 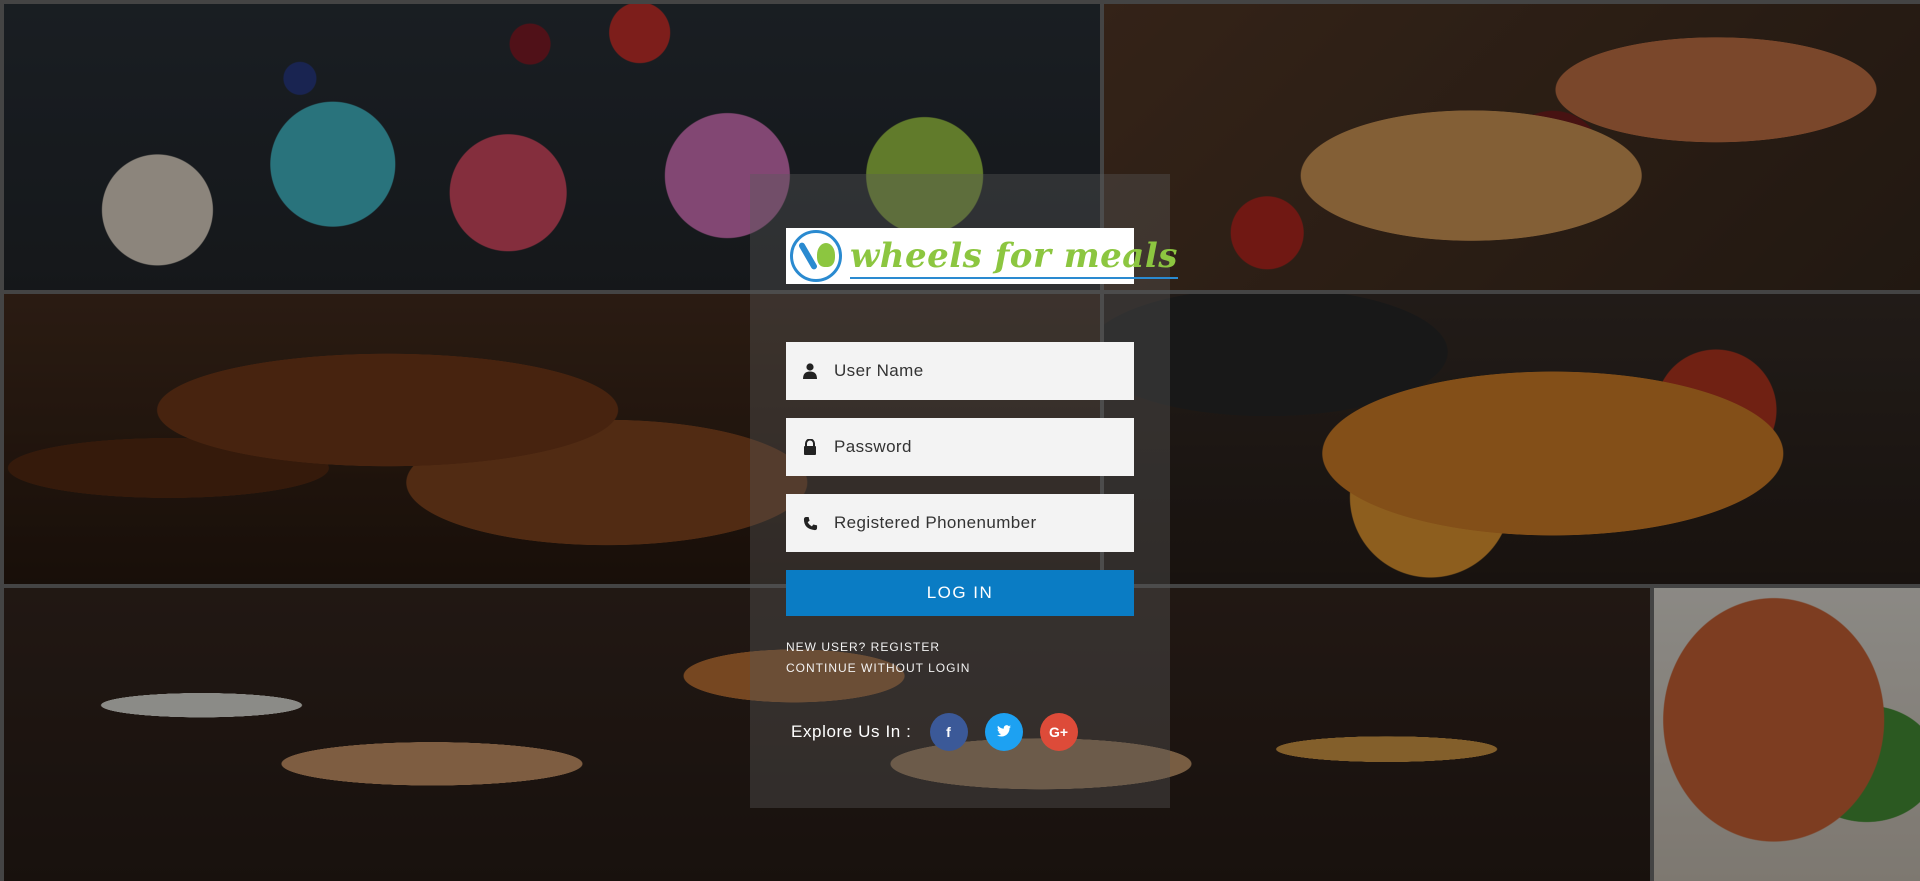 I want to click on social-links: Explore Us In : f G+, so click(x=943, y=732).